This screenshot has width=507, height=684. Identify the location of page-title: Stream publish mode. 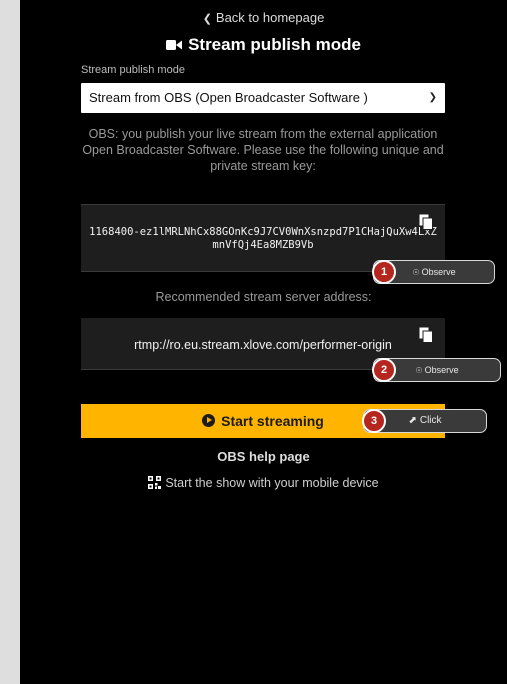
(263, 45).